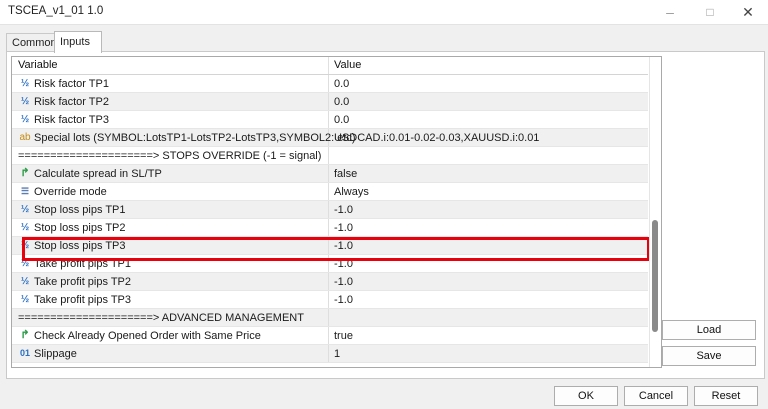 This screenshot has height=409, width=768. I want to click on value-cell: Always, so click(351, 192).